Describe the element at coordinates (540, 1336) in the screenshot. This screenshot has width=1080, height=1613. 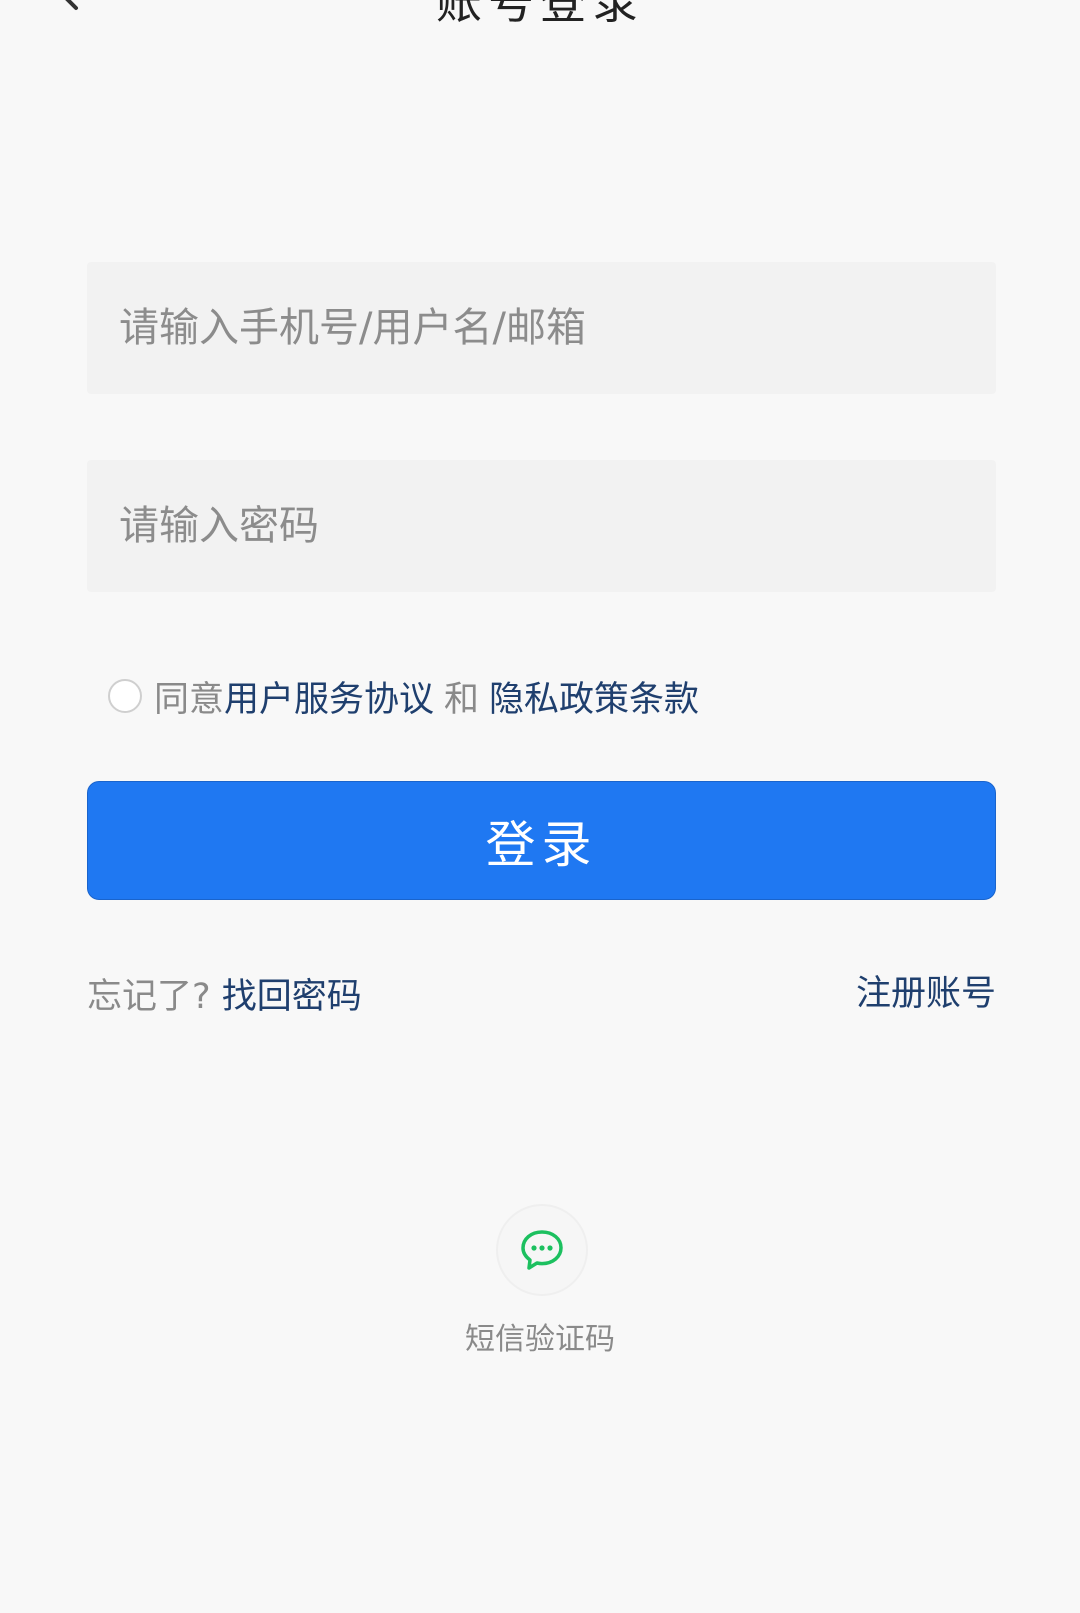
I see `sms-login-label: 短信验证码` at that location.